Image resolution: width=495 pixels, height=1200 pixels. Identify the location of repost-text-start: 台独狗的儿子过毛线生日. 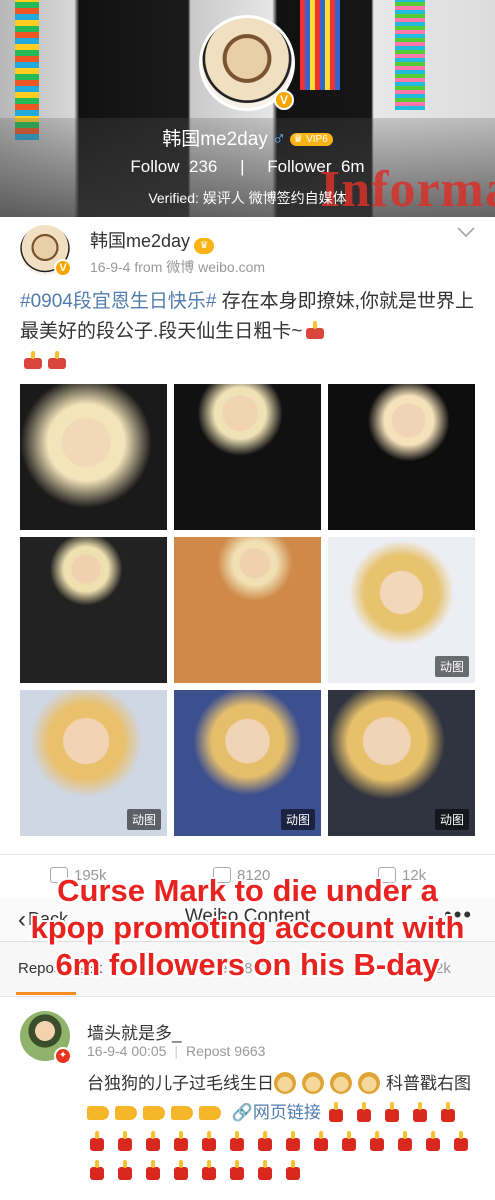
(180, 1083).